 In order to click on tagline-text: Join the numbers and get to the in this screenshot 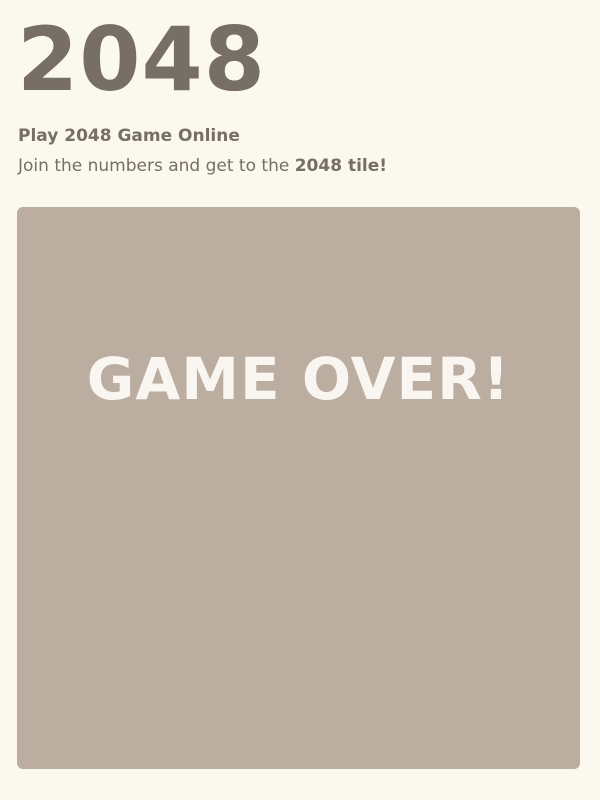, I will do `click(156, 166)`.